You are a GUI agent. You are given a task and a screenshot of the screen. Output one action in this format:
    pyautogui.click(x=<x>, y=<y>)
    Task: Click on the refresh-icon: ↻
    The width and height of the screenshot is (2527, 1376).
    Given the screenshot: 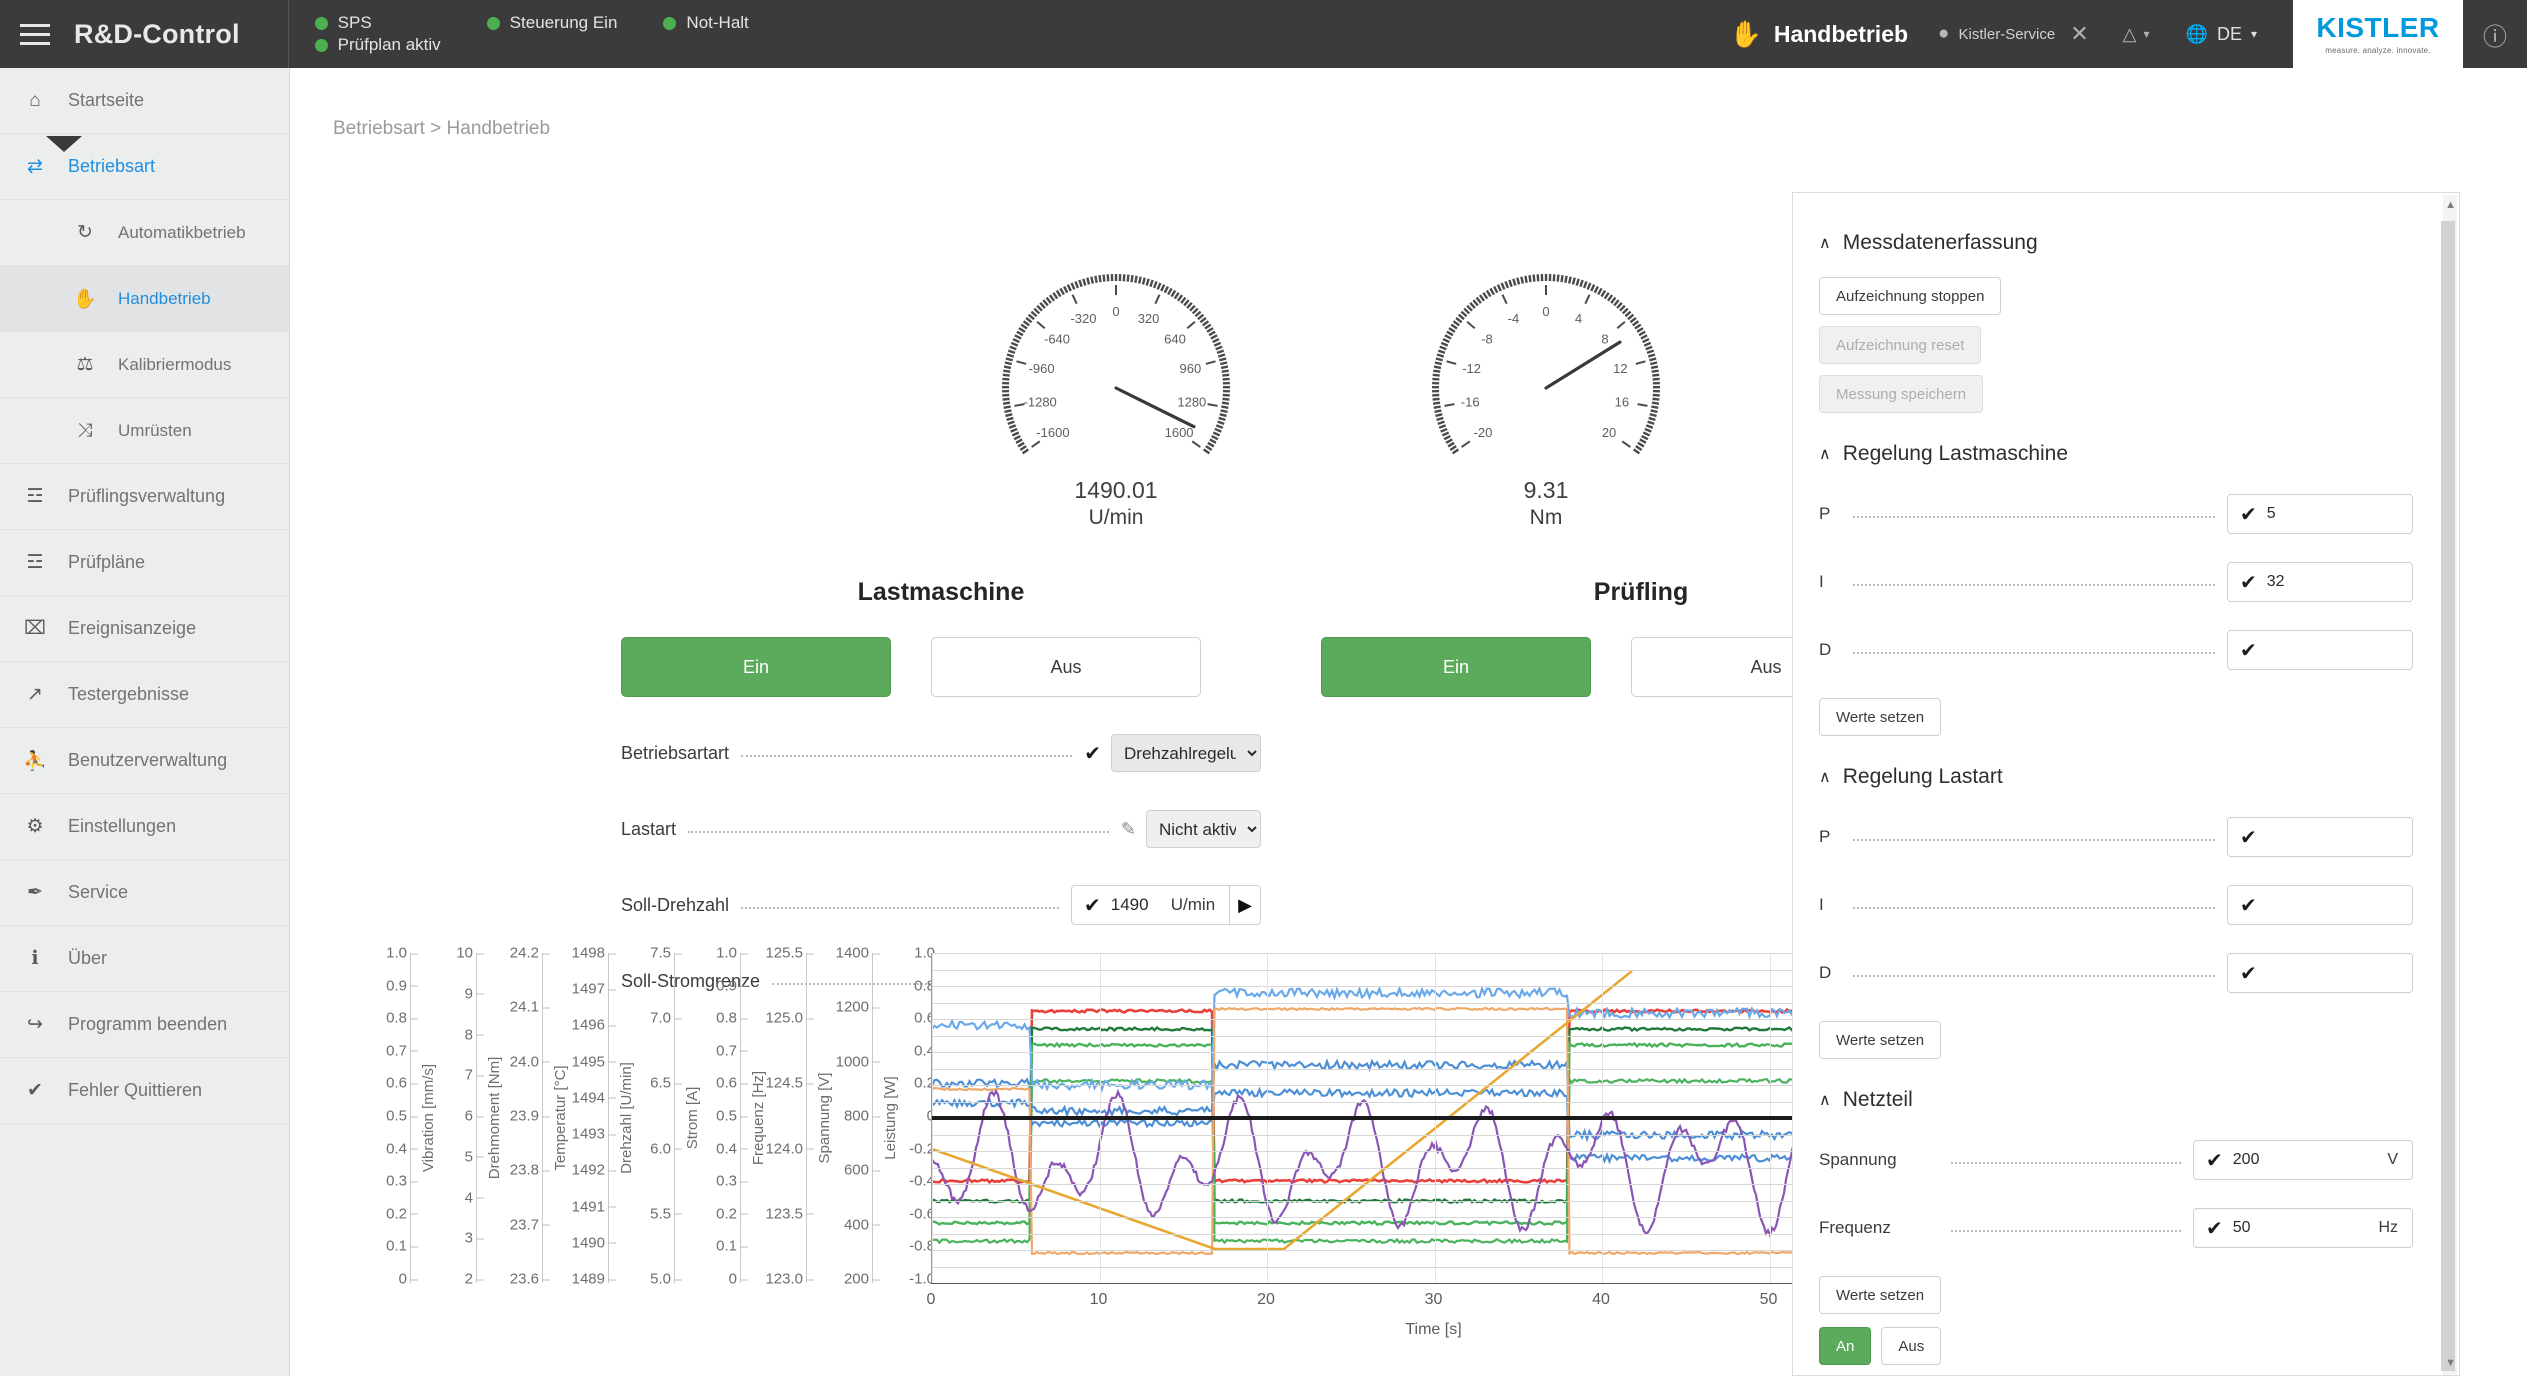 What is the action you would take?
    pyautogui.click(x=85, y=232)
    